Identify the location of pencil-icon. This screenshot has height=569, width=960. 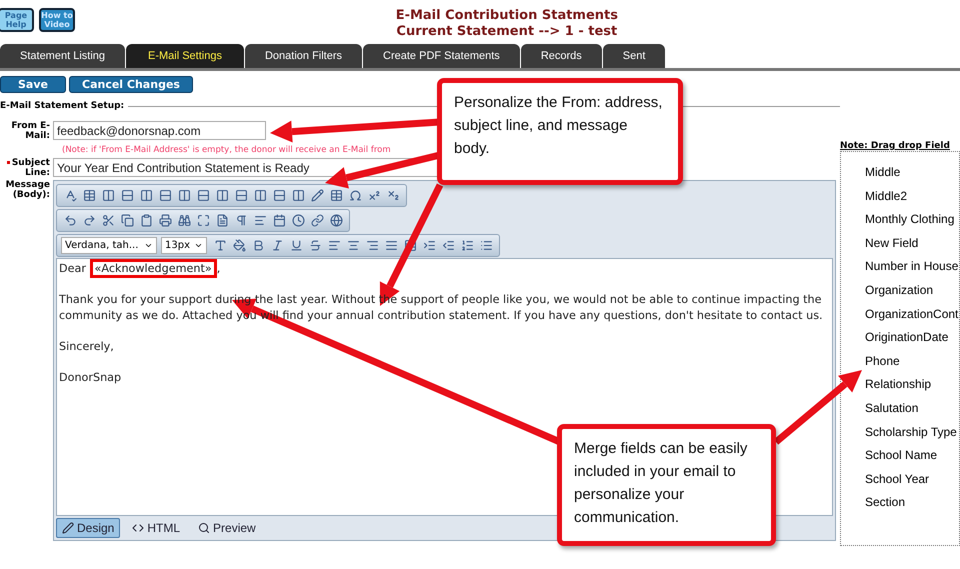
(68, 528).